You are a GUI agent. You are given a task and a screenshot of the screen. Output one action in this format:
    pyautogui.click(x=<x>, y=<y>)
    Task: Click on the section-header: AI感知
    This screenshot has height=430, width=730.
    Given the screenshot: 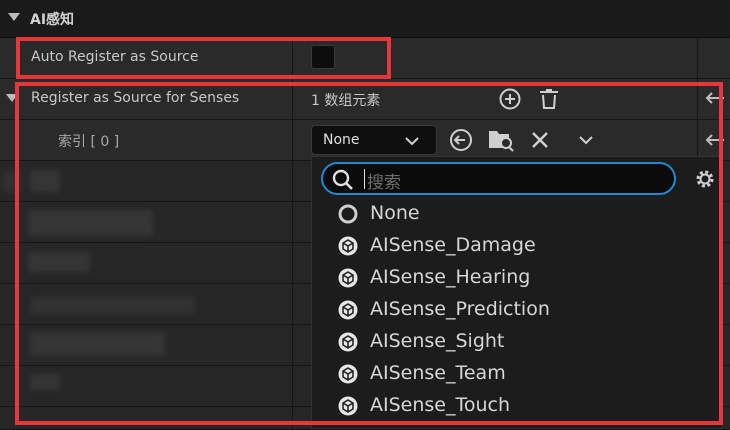 What is the action you would take?
    pyautogui.click(x=365, y=19)
    